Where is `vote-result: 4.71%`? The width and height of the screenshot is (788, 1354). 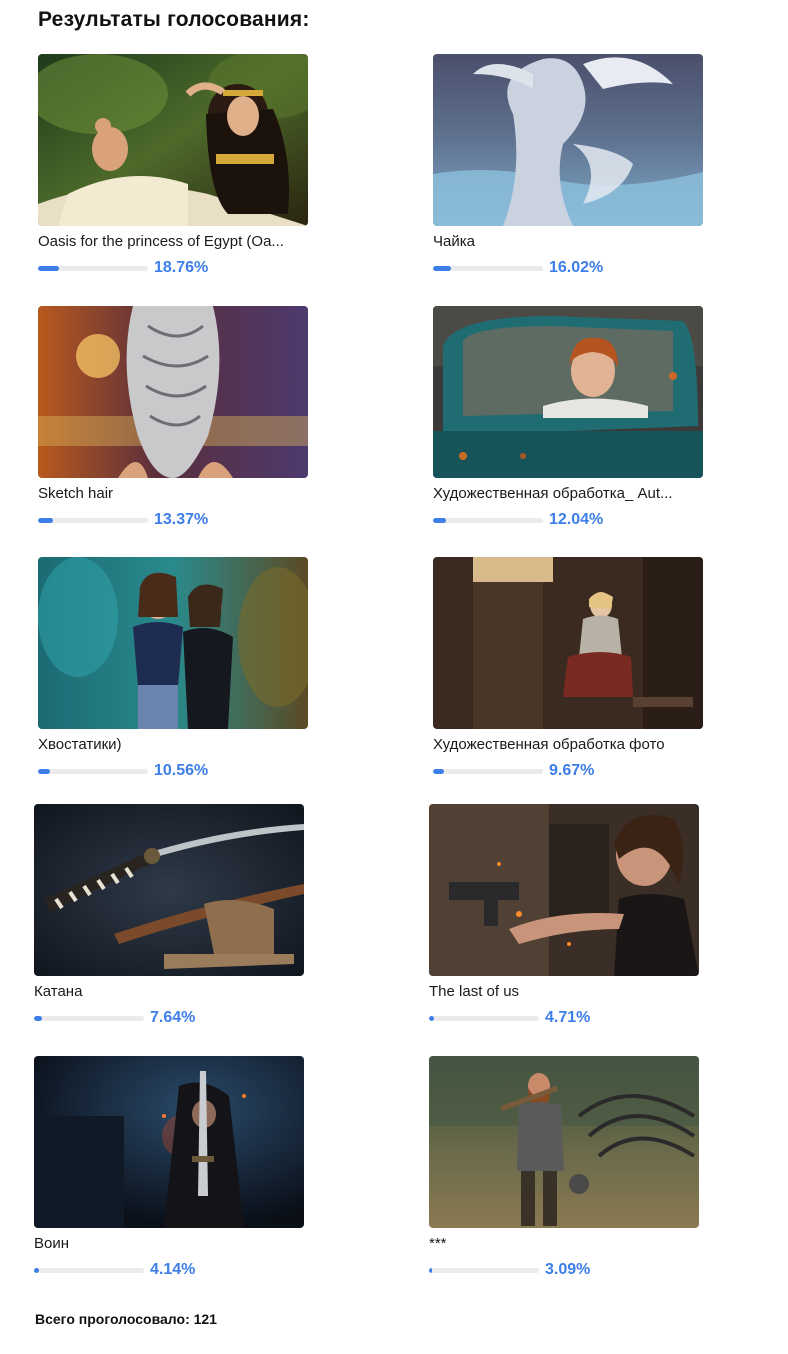
vote-result: 4.71% is located at coordinates (564, 1018).